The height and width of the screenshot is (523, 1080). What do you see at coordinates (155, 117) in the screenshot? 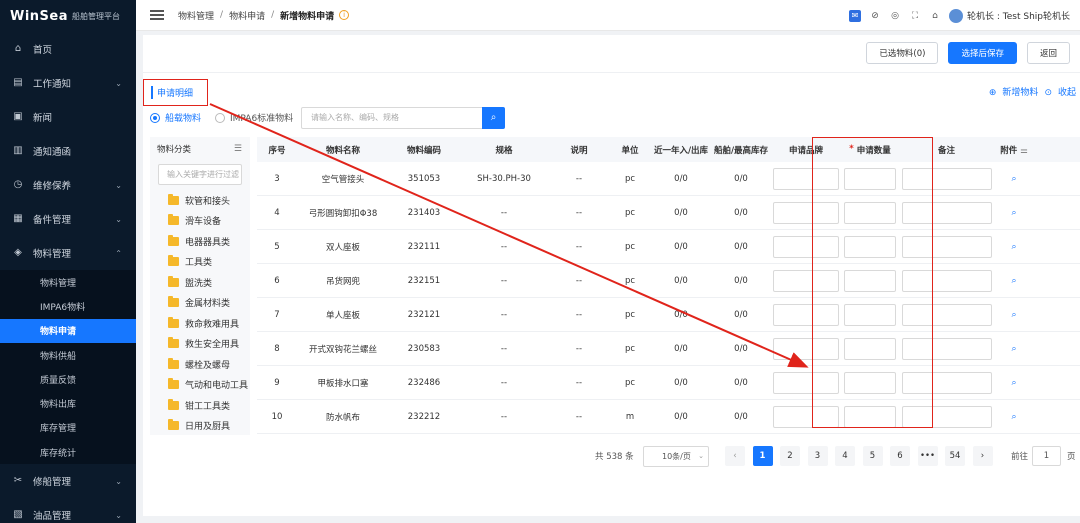
I see `radio-ship-material` at bounding box center [155, 117].